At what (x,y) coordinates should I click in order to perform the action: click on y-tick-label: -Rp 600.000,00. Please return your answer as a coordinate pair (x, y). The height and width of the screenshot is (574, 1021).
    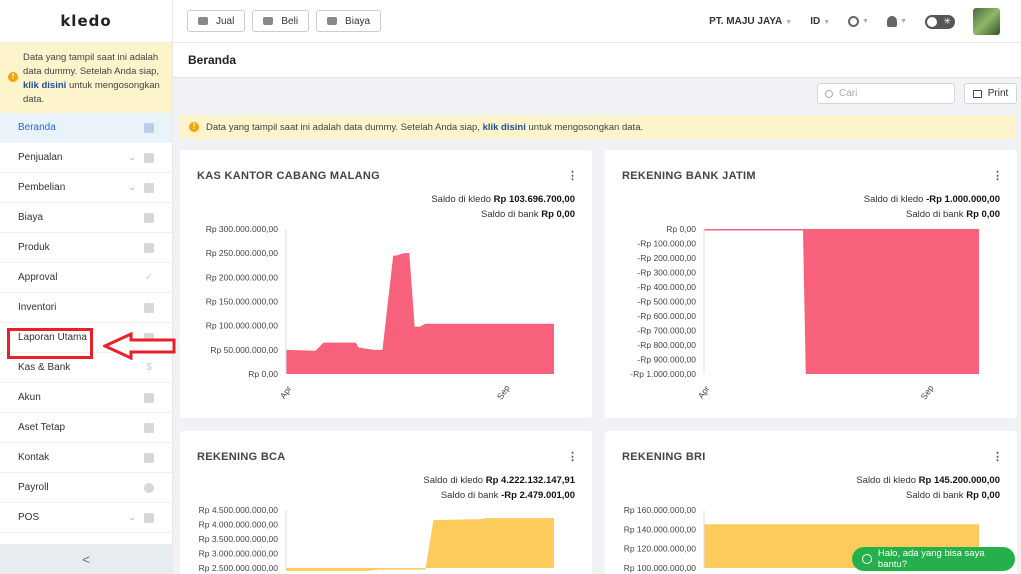
    Looking at the image, I should click on (666, 316).